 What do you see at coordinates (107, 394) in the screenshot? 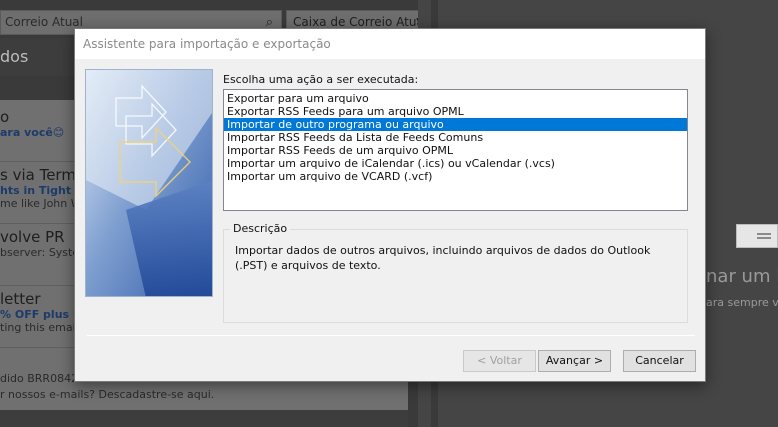
I see `list-item-preview: r nossos e-mails? Descadastre-se aqui.` at bounding box center [107, 394].